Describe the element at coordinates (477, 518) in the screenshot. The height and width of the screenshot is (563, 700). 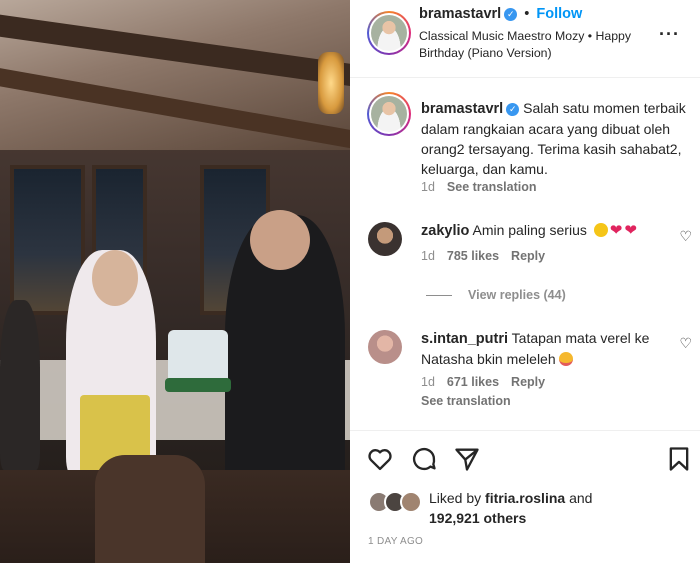
I see `likes-others-count: 192,921 others` at that location.